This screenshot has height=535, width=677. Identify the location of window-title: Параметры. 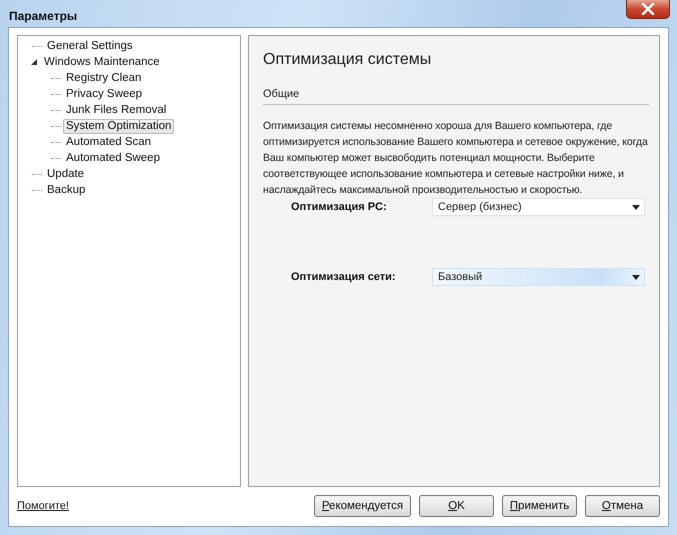
(43, 16).